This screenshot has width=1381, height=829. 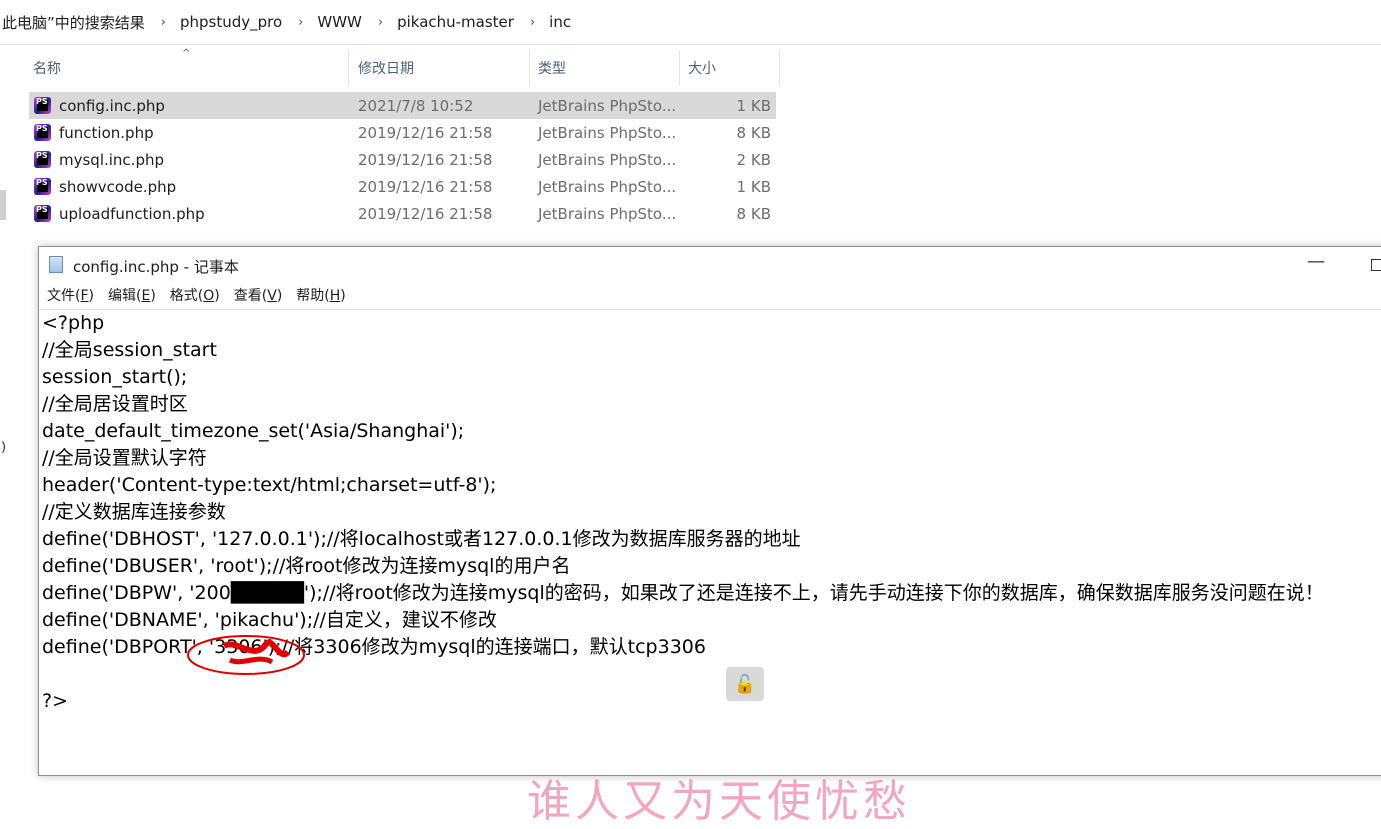 I want to click on breadcrumb-search-results: 此电脑”中的搜索结果, so click(x=73, y=22).